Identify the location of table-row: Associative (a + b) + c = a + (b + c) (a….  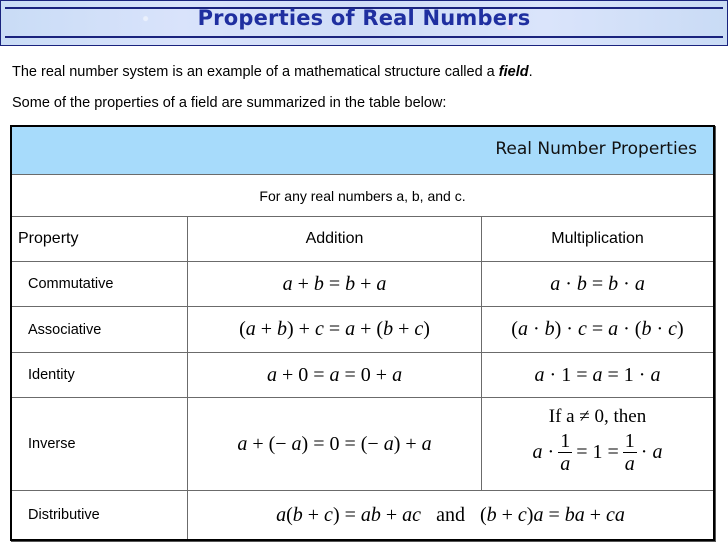
(362, 330).